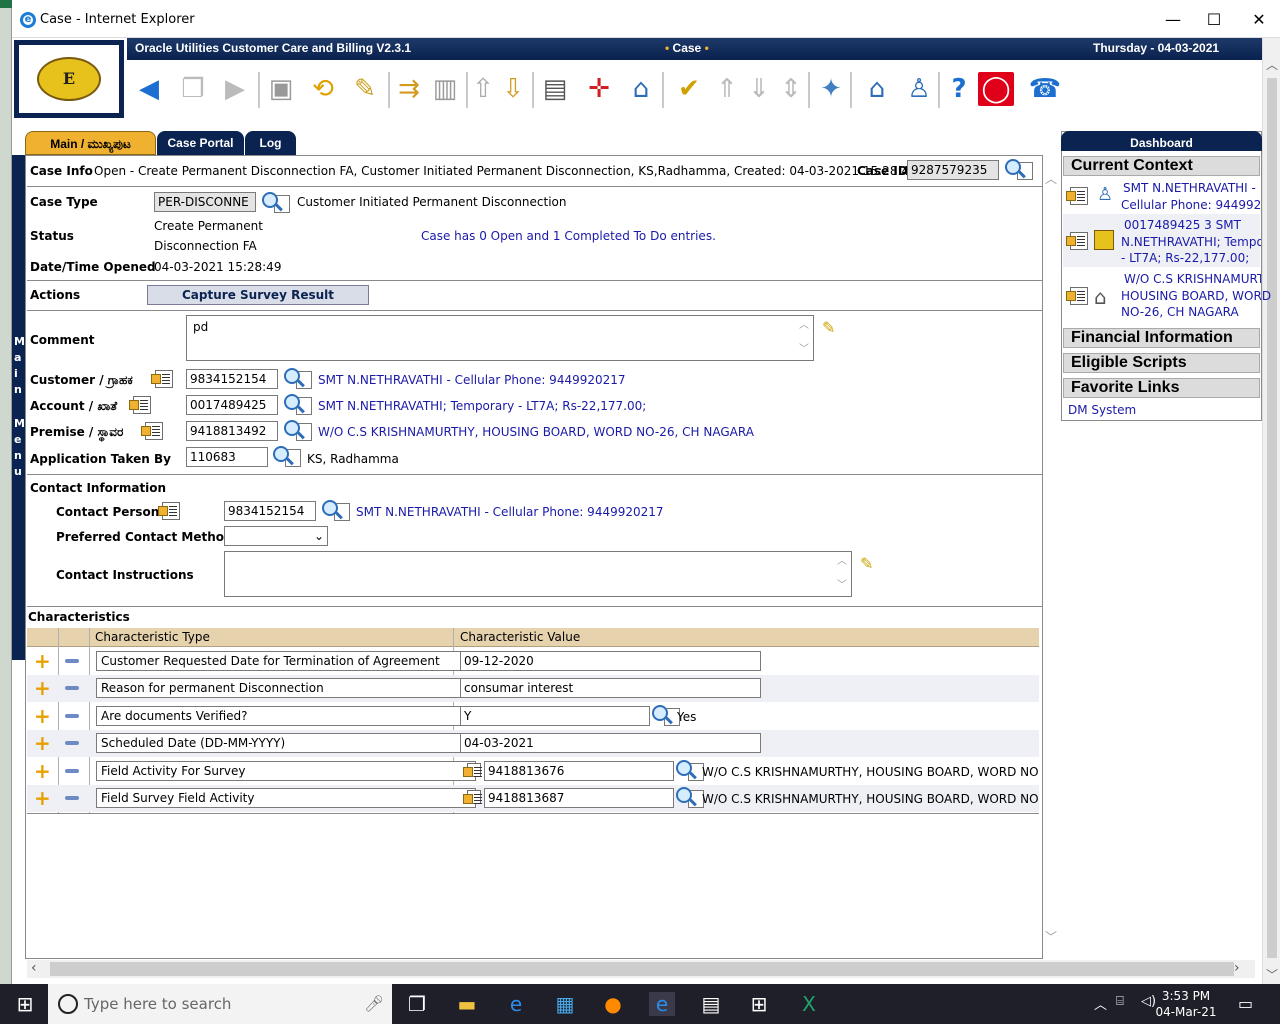 This screenshot has width=1280, height=1024. Describe the element at coordinates (555, 89) in the screenshot. I see `alerts-icon: ▤` at that location.